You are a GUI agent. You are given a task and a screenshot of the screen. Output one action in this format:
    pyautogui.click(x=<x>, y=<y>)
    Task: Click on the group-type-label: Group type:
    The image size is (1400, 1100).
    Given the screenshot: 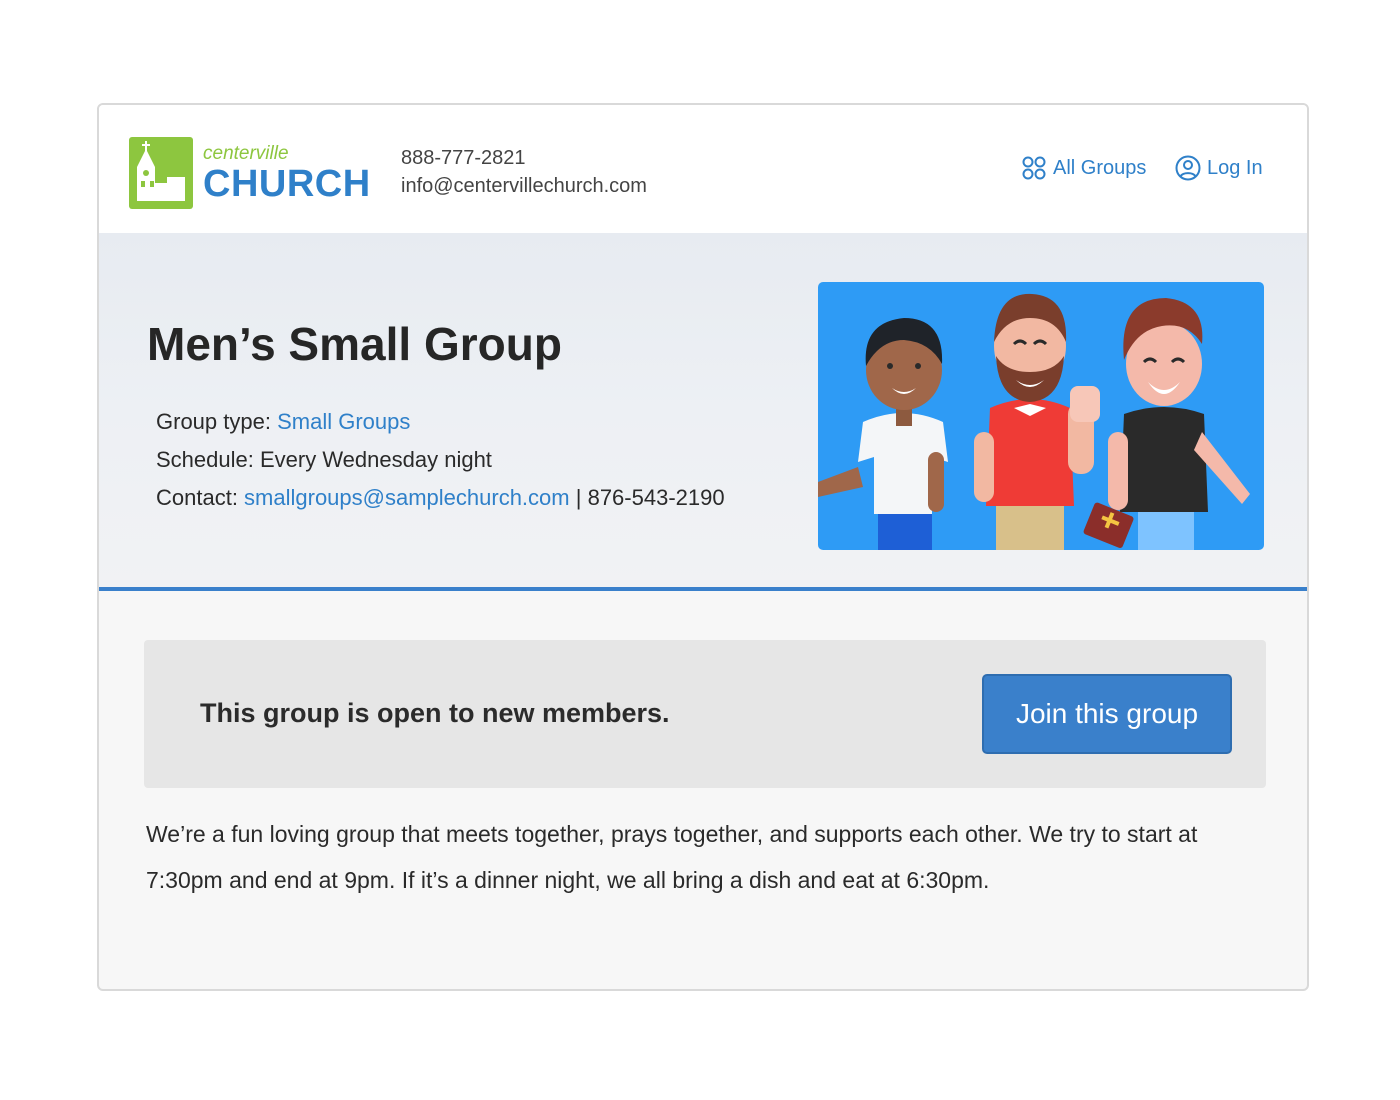 What is the action you would take?
    pyautogui.click(x=217, y=421)
    